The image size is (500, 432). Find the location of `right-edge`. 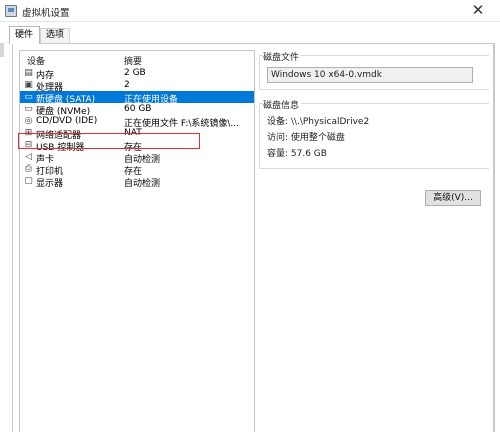

right-edge is located at coordinates (497, 237).